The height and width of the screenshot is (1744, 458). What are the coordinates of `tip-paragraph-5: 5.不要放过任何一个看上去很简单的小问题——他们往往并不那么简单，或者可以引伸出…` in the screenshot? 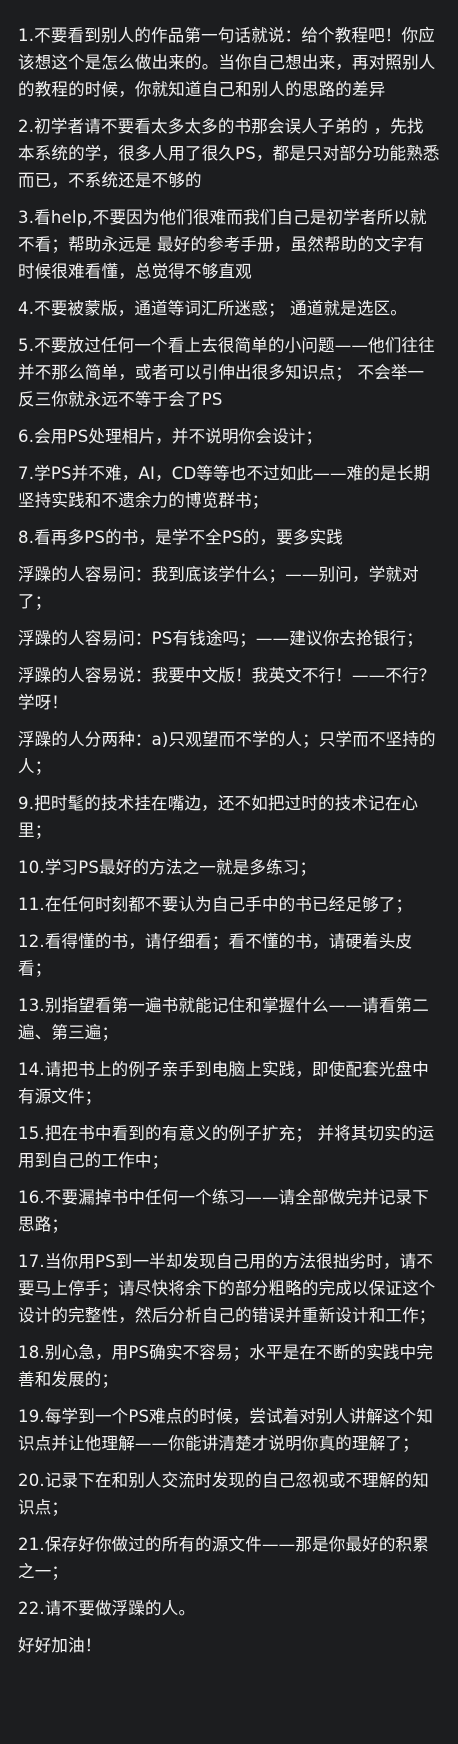 It's located at (226, 372).